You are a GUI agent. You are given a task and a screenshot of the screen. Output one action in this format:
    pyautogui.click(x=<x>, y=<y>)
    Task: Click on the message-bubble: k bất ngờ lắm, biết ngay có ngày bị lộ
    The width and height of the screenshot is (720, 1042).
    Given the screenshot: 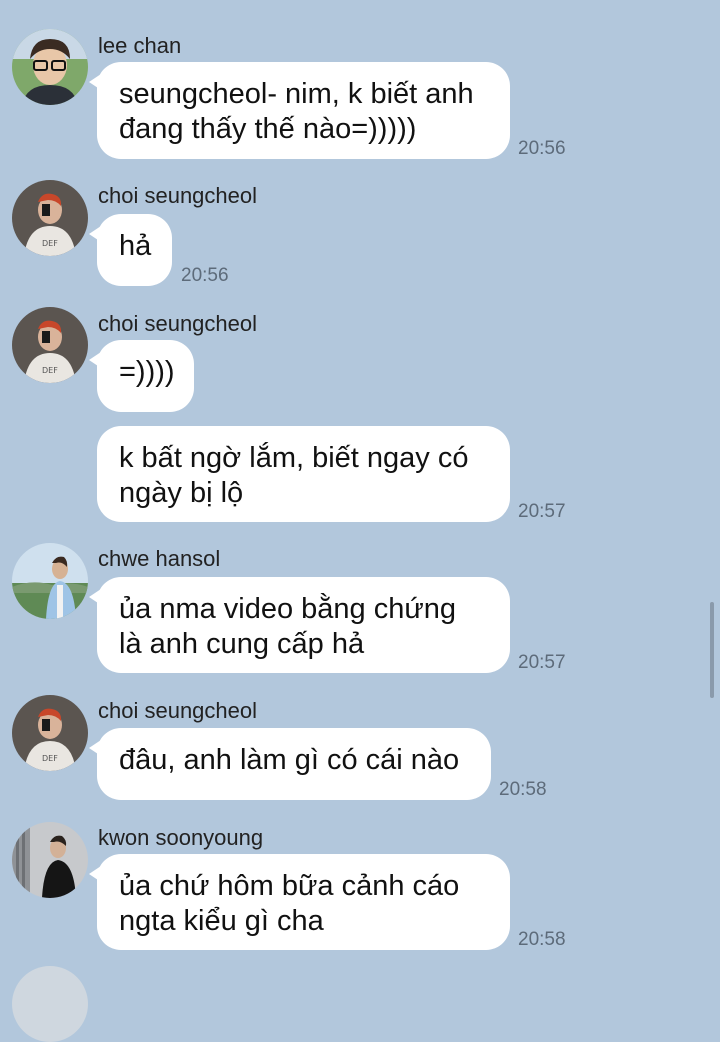 What is the action you would take?
    pyautogui.click(x=303, y=474)
    